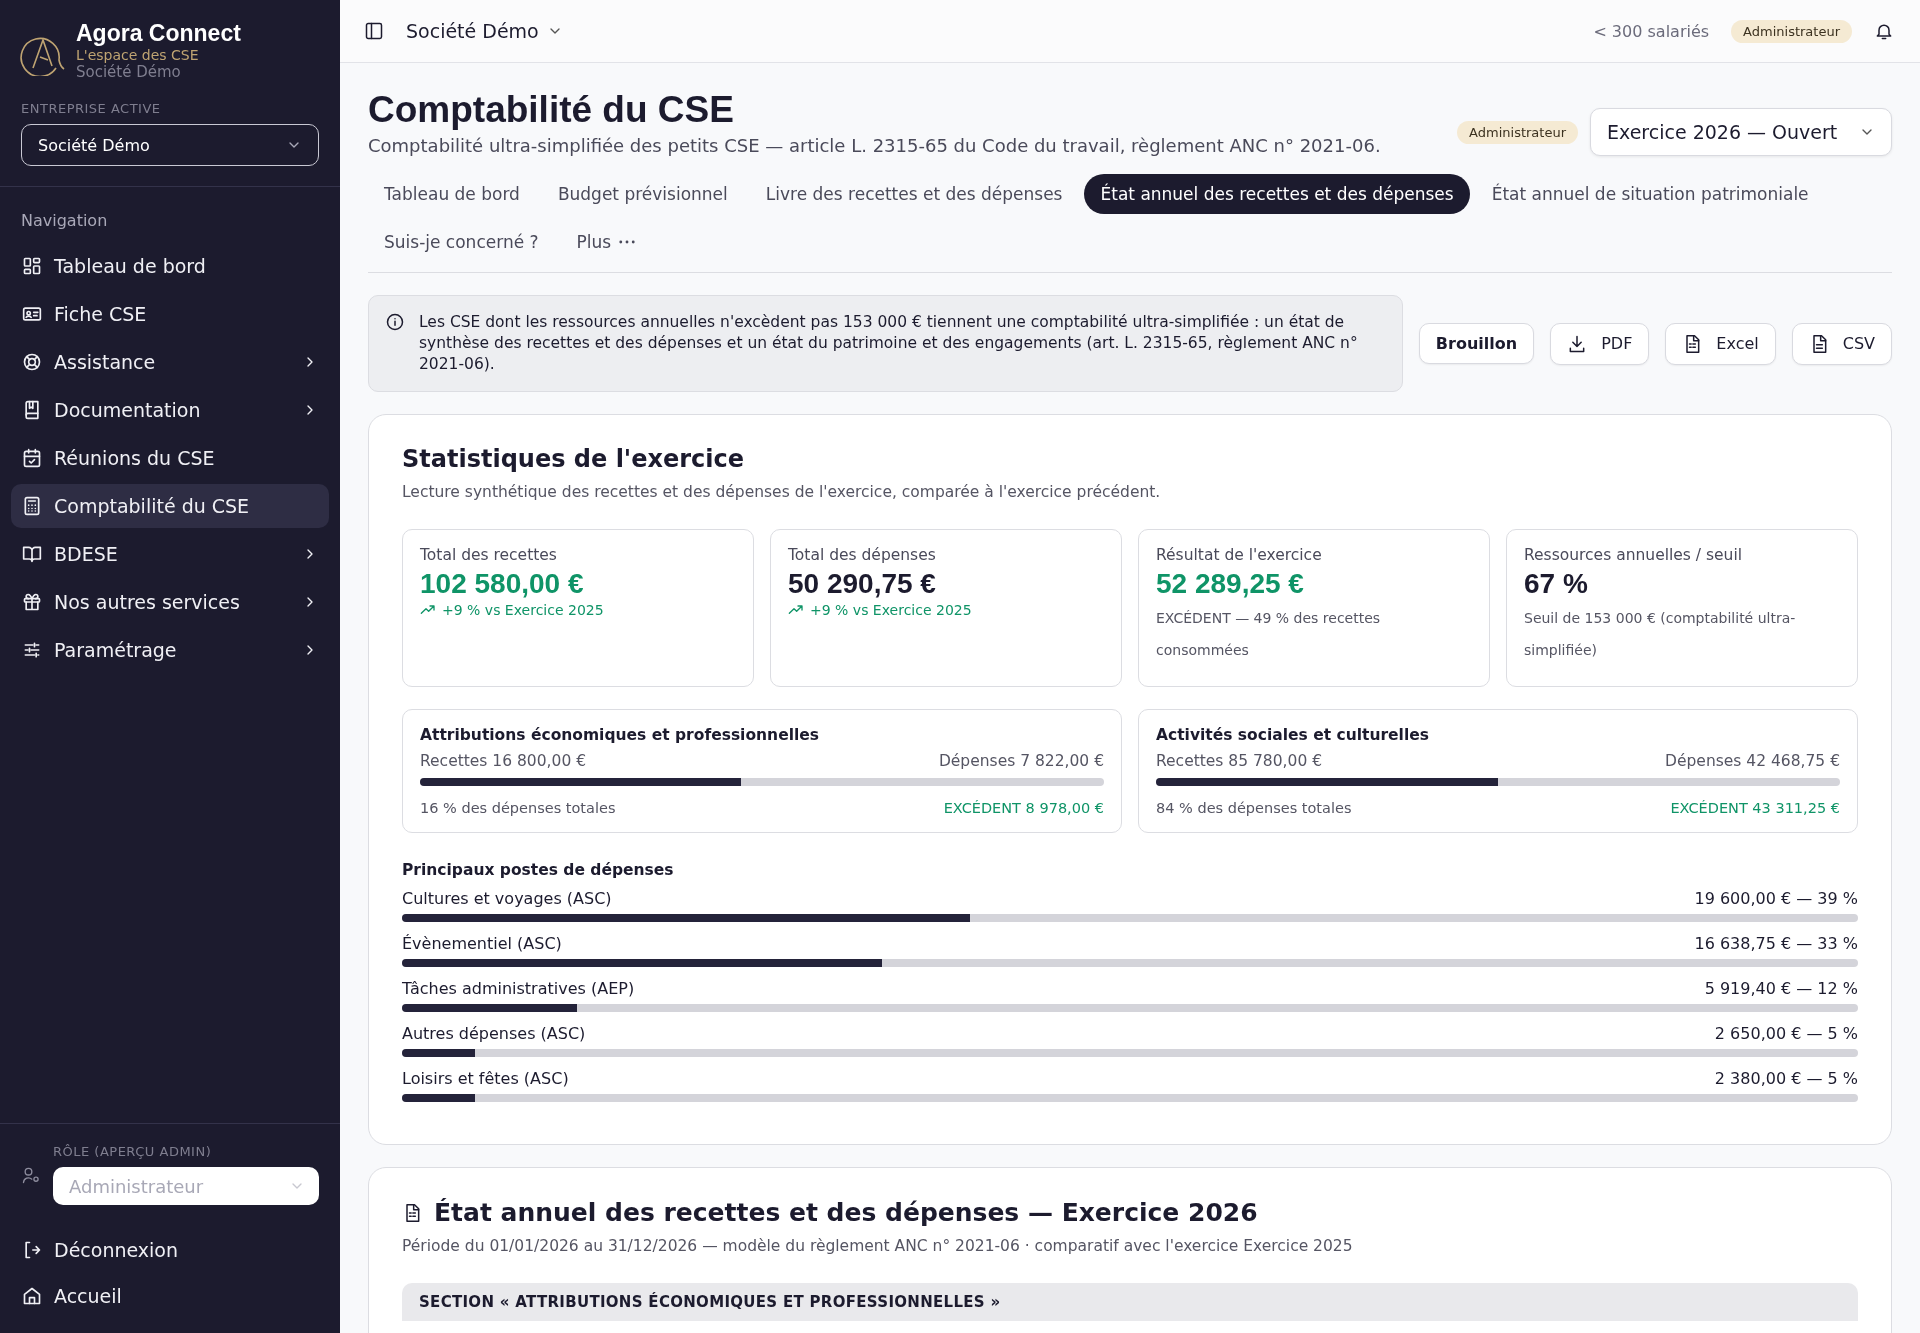 The width and height of the screenshot is (1920, 1333). I want to click on sidebar-toggle-icon, so click(374, 31).